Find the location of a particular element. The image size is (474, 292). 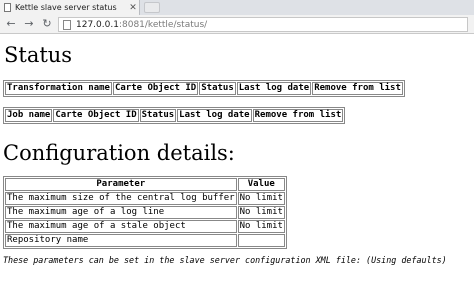

table-row: Repository name is located at coordinates (145, 240).